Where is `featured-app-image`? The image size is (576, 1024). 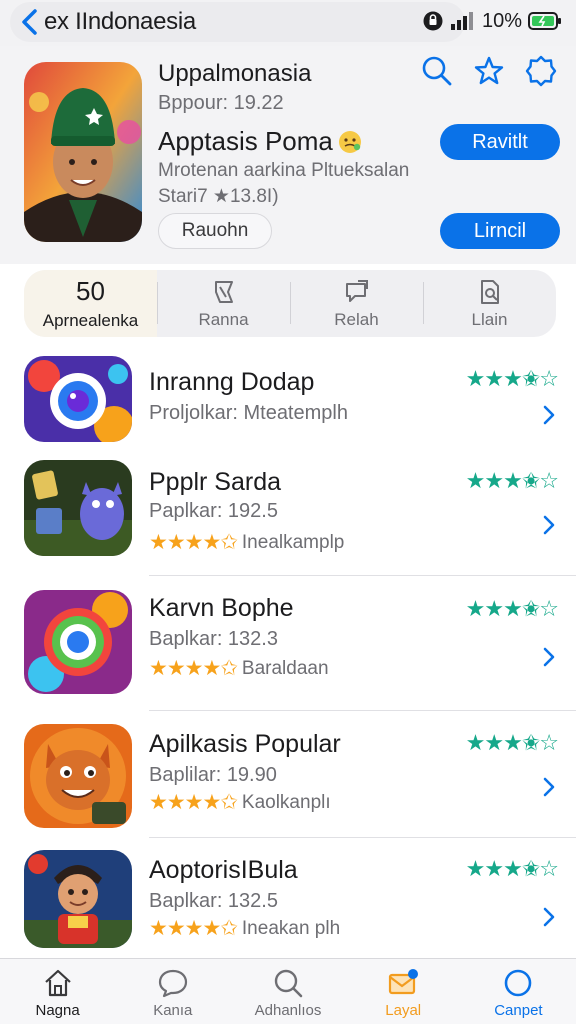
featured-app-image is located at coordinates (83, 152).